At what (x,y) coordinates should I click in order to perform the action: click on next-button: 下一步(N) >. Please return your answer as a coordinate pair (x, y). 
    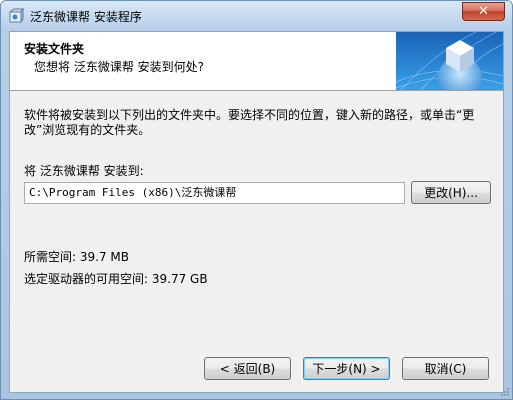
    Looking at the image, I should click on (346, 368).